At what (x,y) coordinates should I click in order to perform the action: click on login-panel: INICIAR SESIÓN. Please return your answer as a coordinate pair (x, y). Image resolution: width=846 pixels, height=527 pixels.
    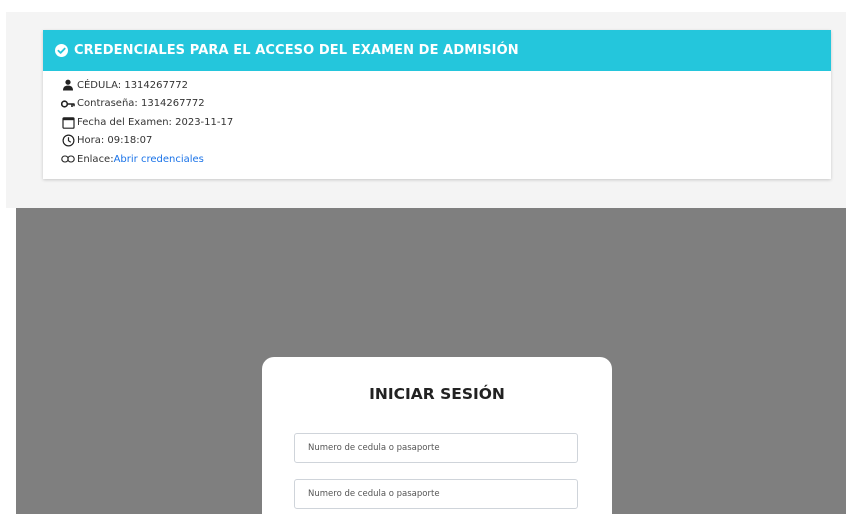
    Looking at the image, I should click on (437, 442).